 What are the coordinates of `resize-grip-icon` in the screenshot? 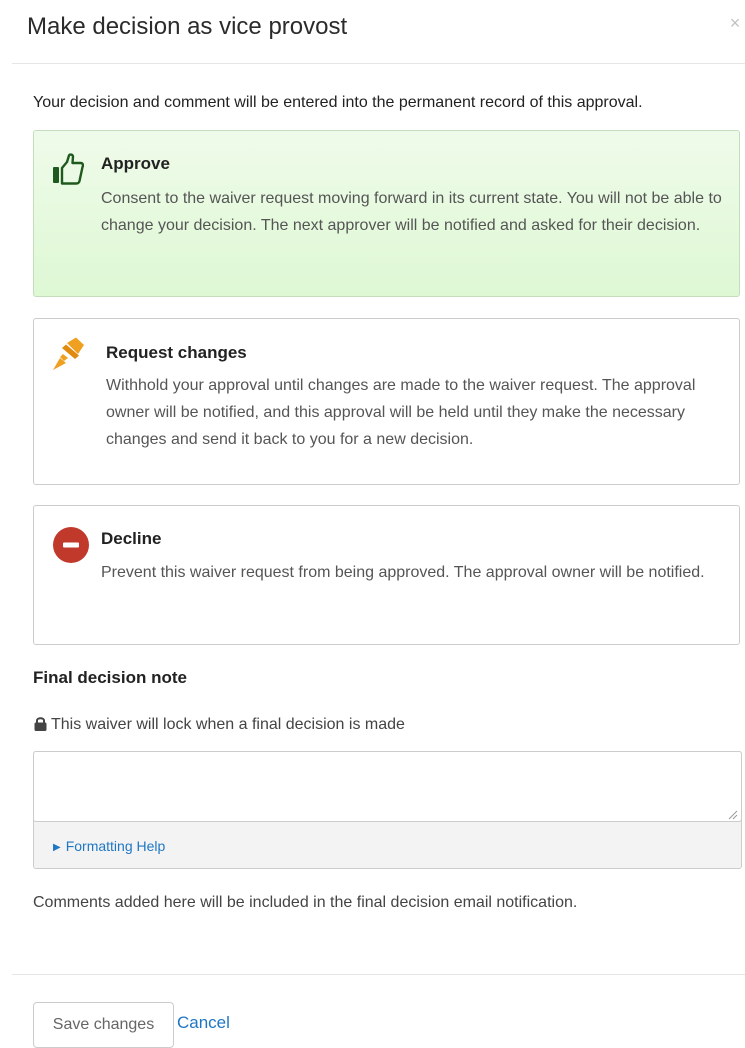 It's located at (733, 815).